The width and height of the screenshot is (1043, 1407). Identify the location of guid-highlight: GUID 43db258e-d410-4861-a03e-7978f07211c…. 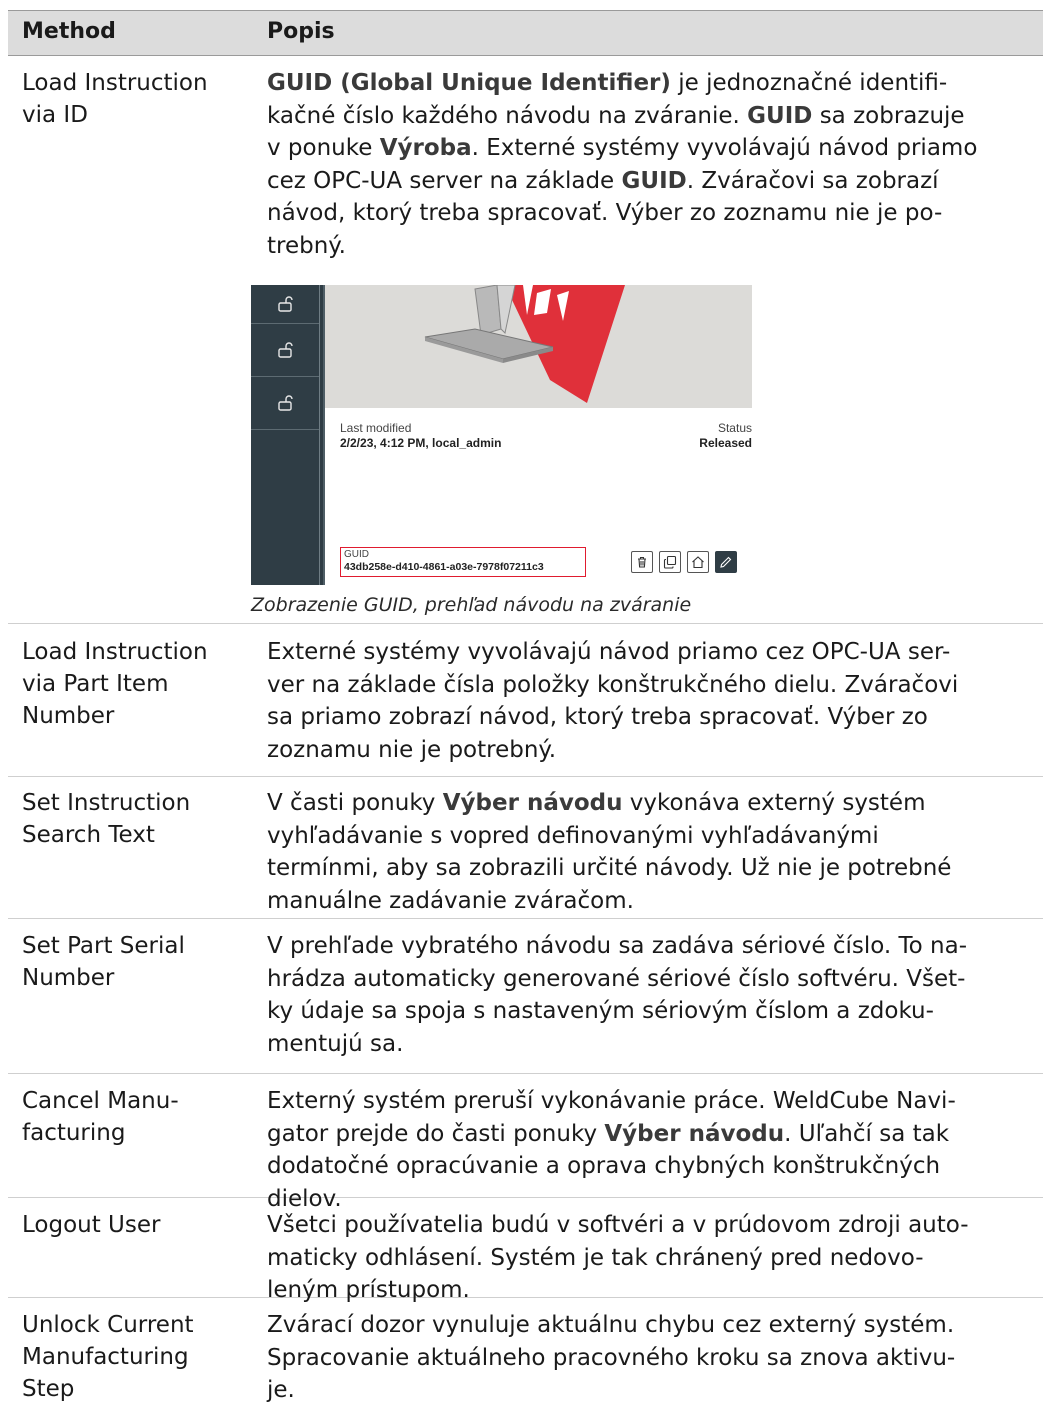
(463, 562).